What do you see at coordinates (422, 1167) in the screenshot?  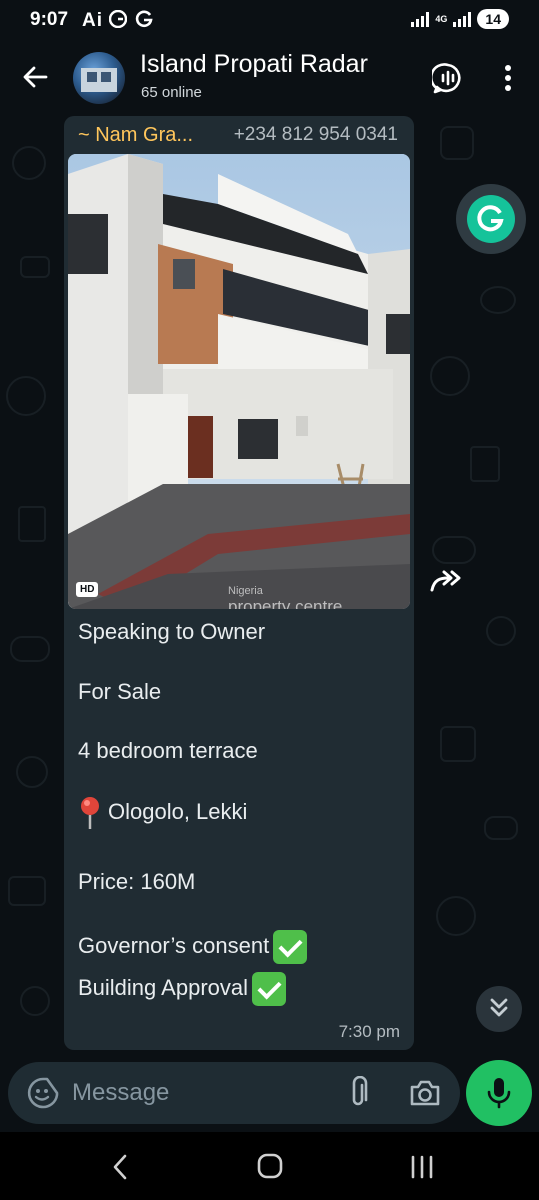 I see `nav-recents-icon` at bounding box center [422, 1167].